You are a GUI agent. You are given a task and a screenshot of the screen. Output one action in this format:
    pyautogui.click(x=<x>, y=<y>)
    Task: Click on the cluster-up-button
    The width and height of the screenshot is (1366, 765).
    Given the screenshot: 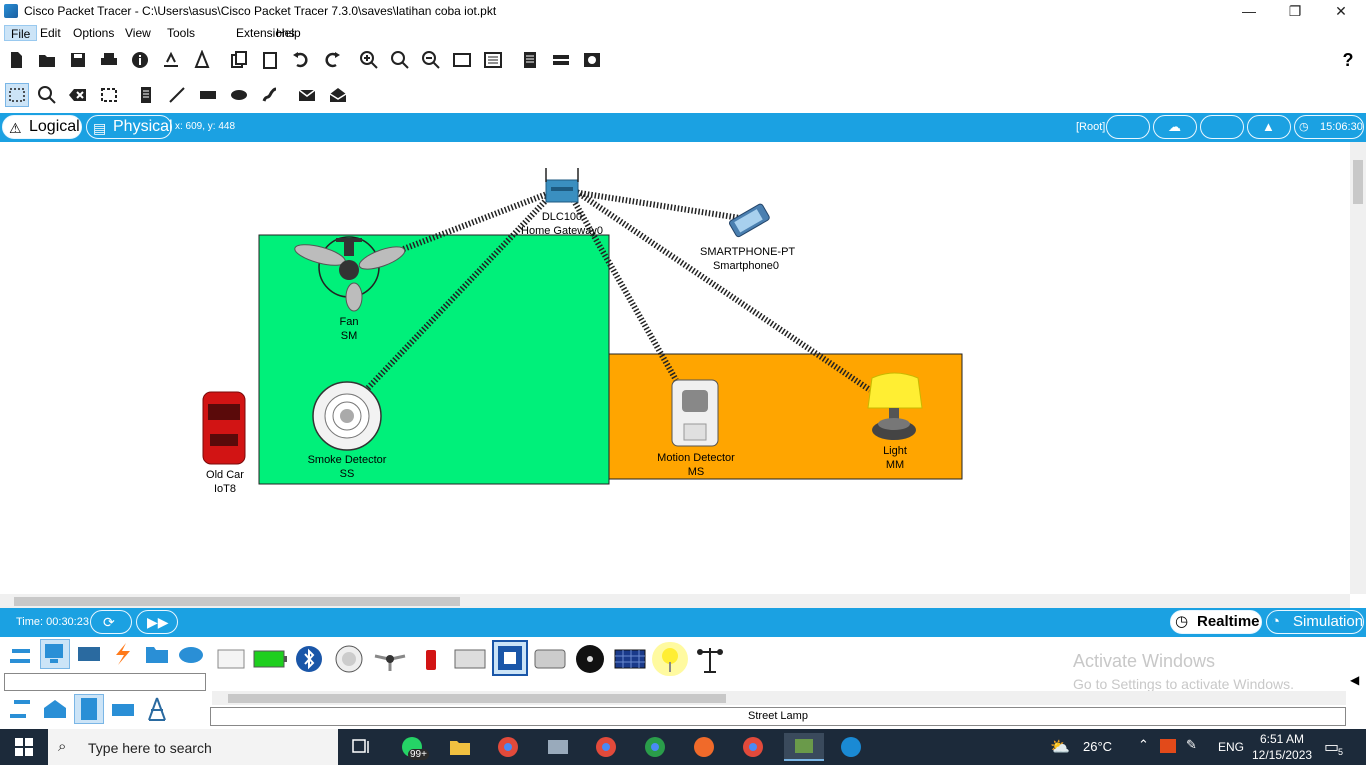 What is the action you would take?
    pyautogui.click(x=1128, y=127)
    